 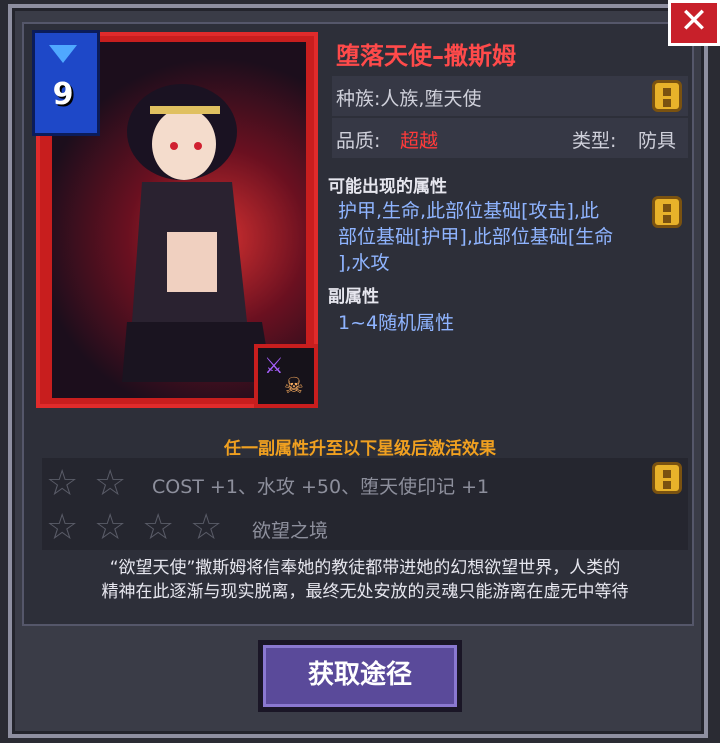 What do you see at coordinates (476, 237) in the screenshot?
I see `possible-attributes-line2: 部位基础[护甲],此部位基础[生命` at bounding box center [476, 237].